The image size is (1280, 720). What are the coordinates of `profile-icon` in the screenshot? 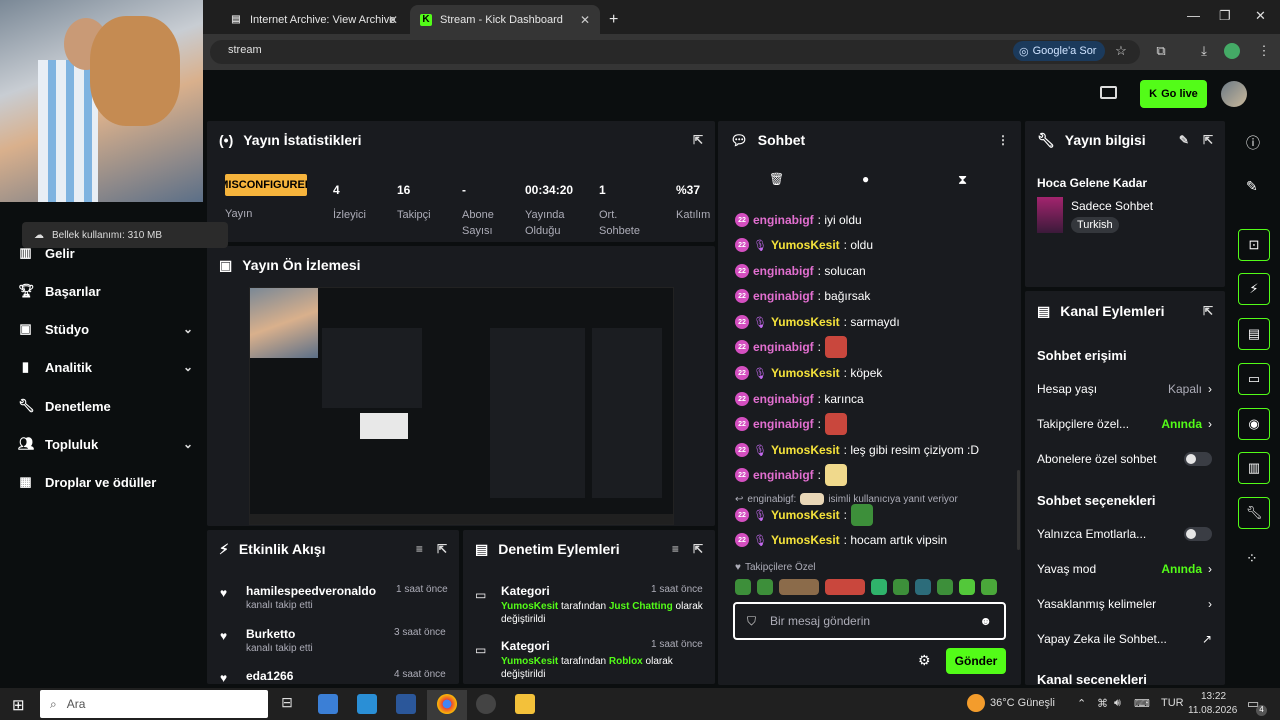 It's located at (1232, 51).